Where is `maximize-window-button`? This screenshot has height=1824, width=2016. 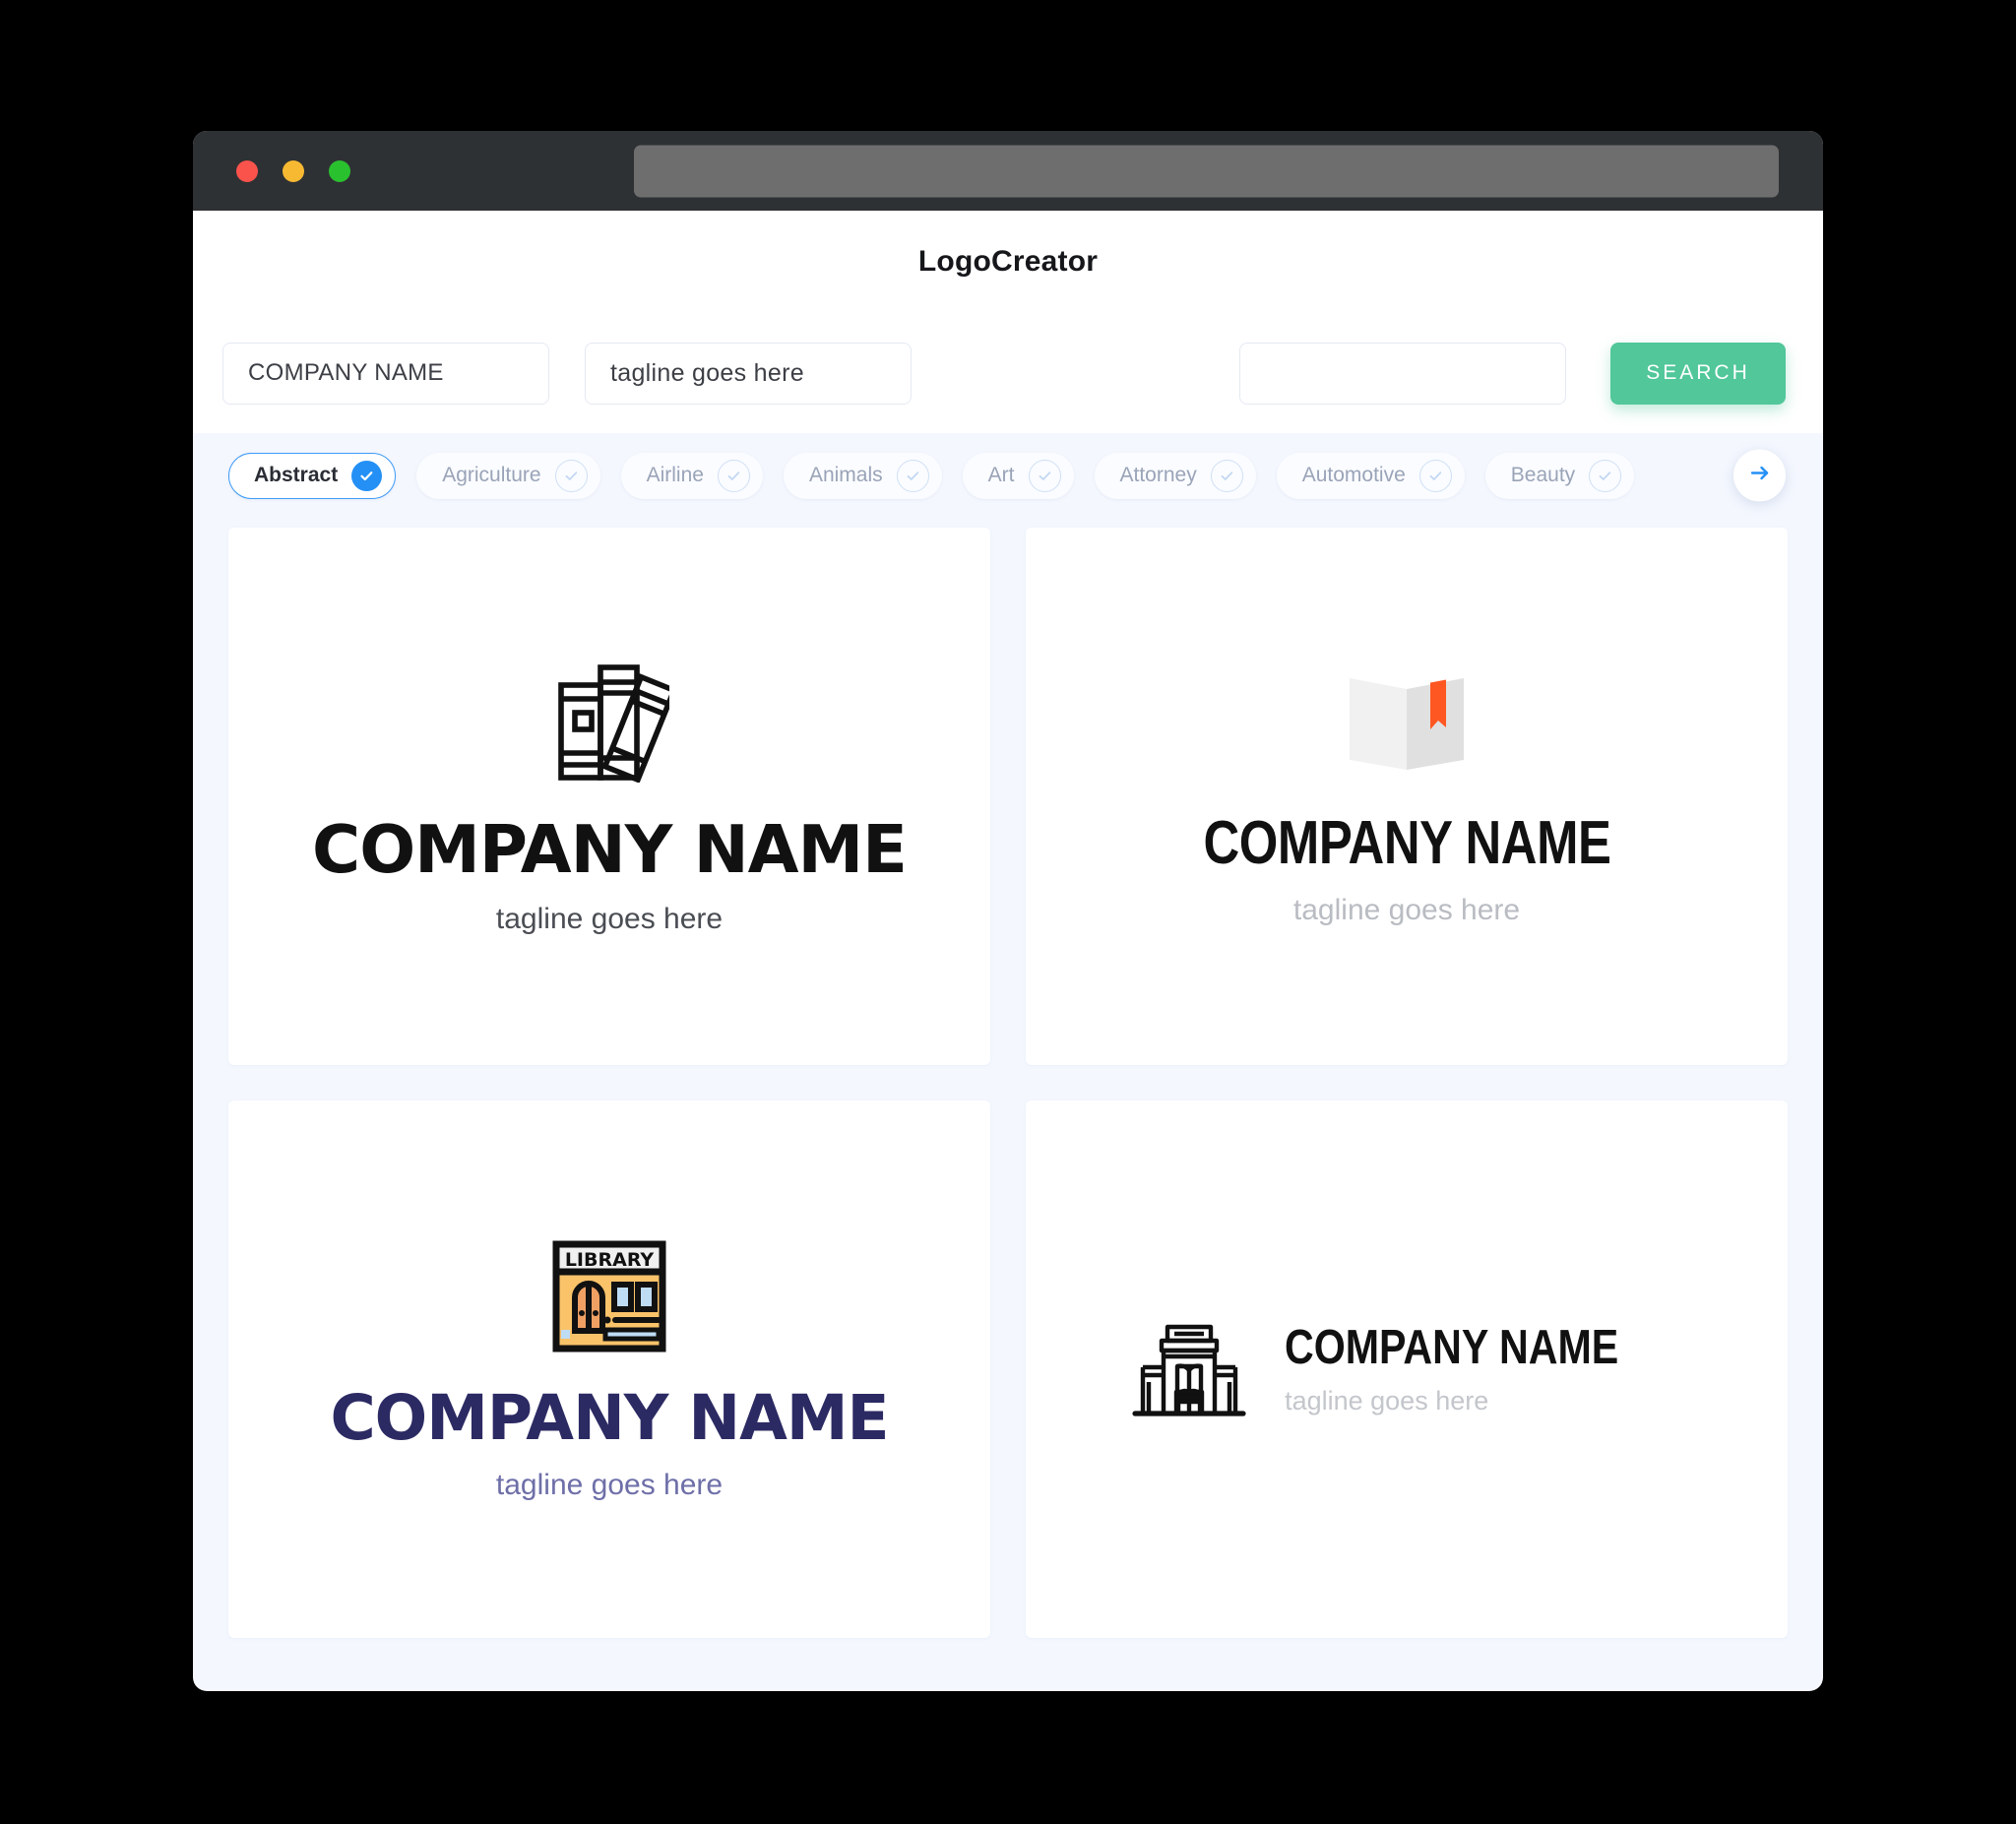 maximize-window-button is located at coordinates (339, 170).